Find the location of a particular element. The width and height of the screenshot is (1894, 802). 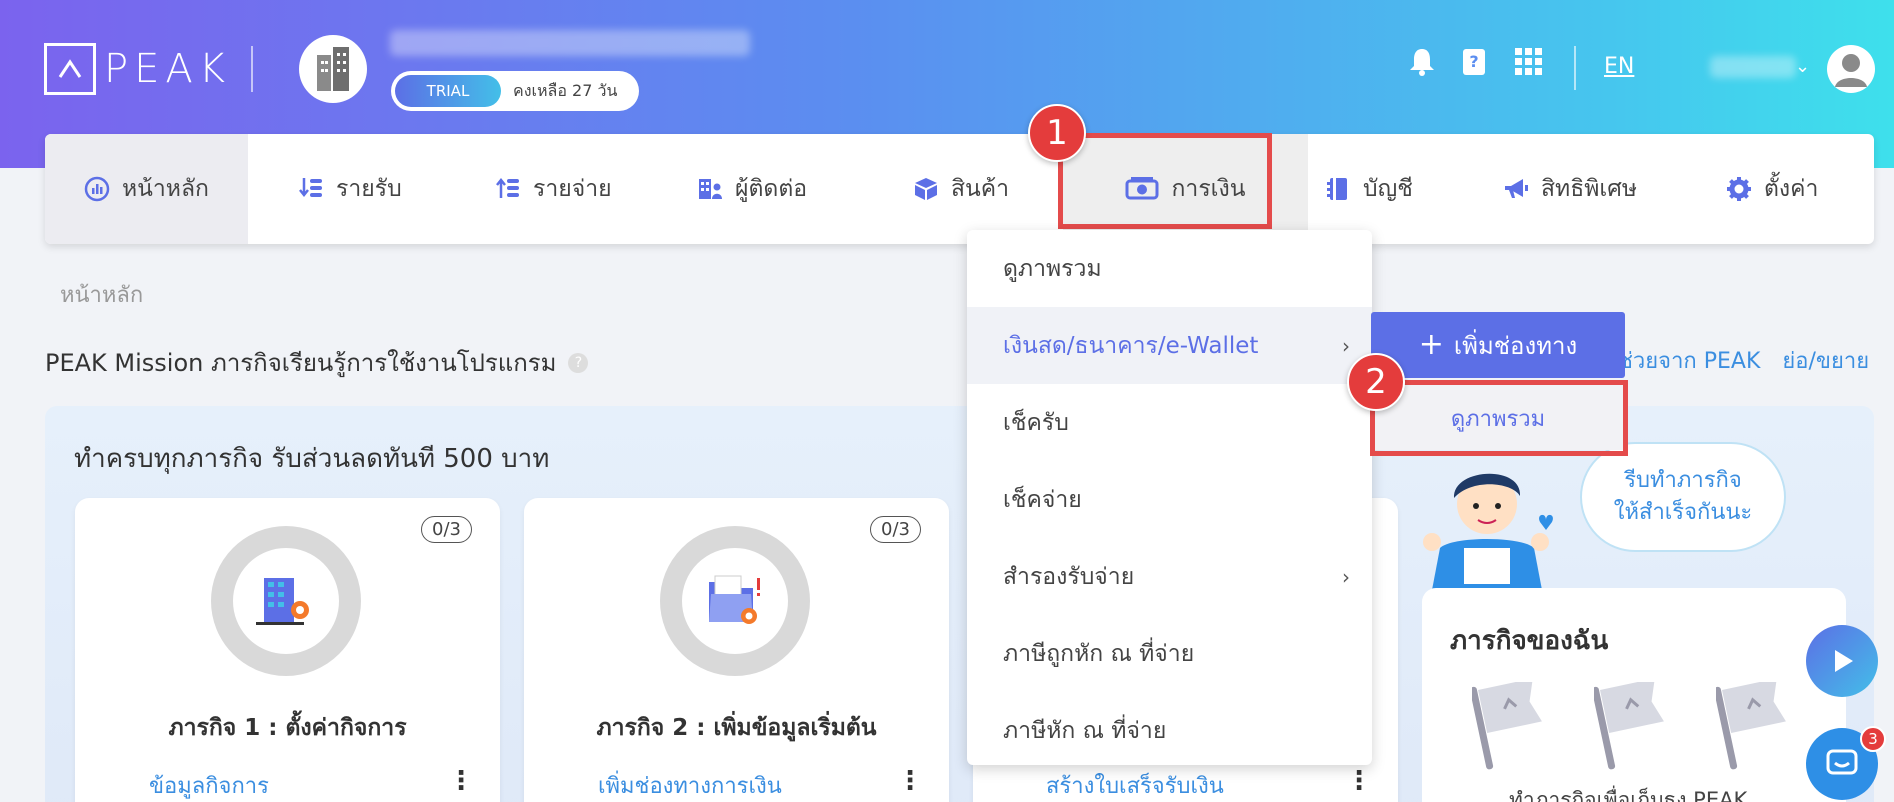

collapse-toggle-link: ย่อ/ขยาย is located at coordinates (1825, 360).